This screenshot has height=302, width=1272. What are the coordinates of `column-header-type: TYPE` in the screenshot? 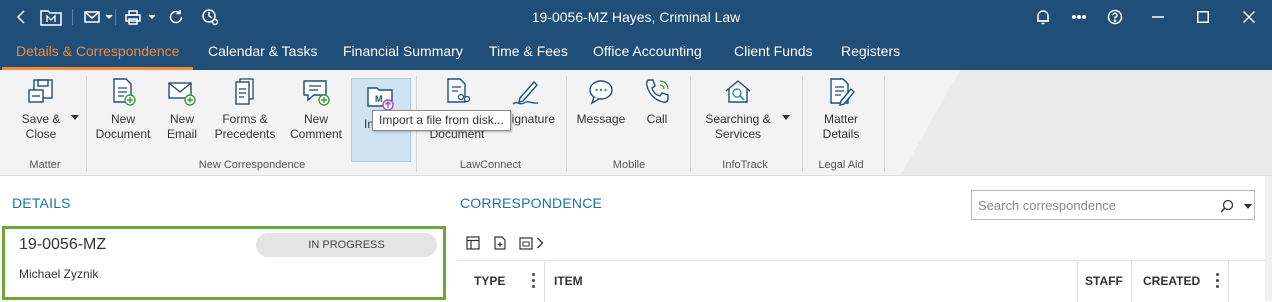 It's located at (489, 281).